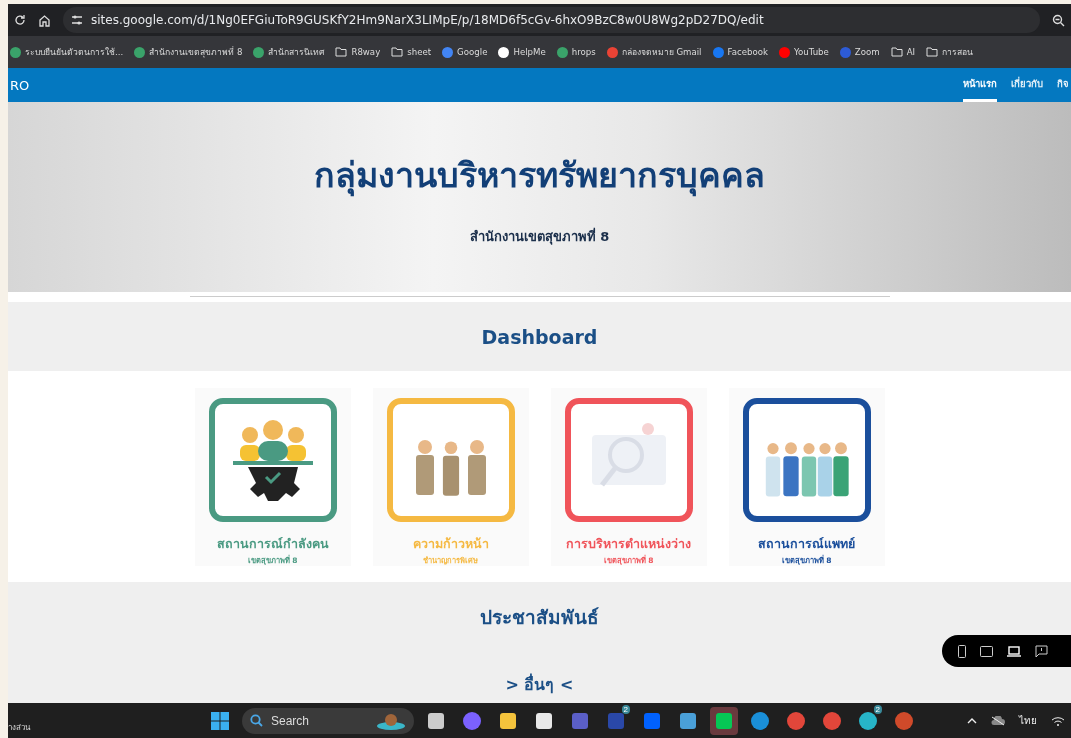 This screenshot has height=738, width=1071. Describe the element at coordinates (950, 52) in the screenshot. I see `bookmark-link: การสอน` at that location.